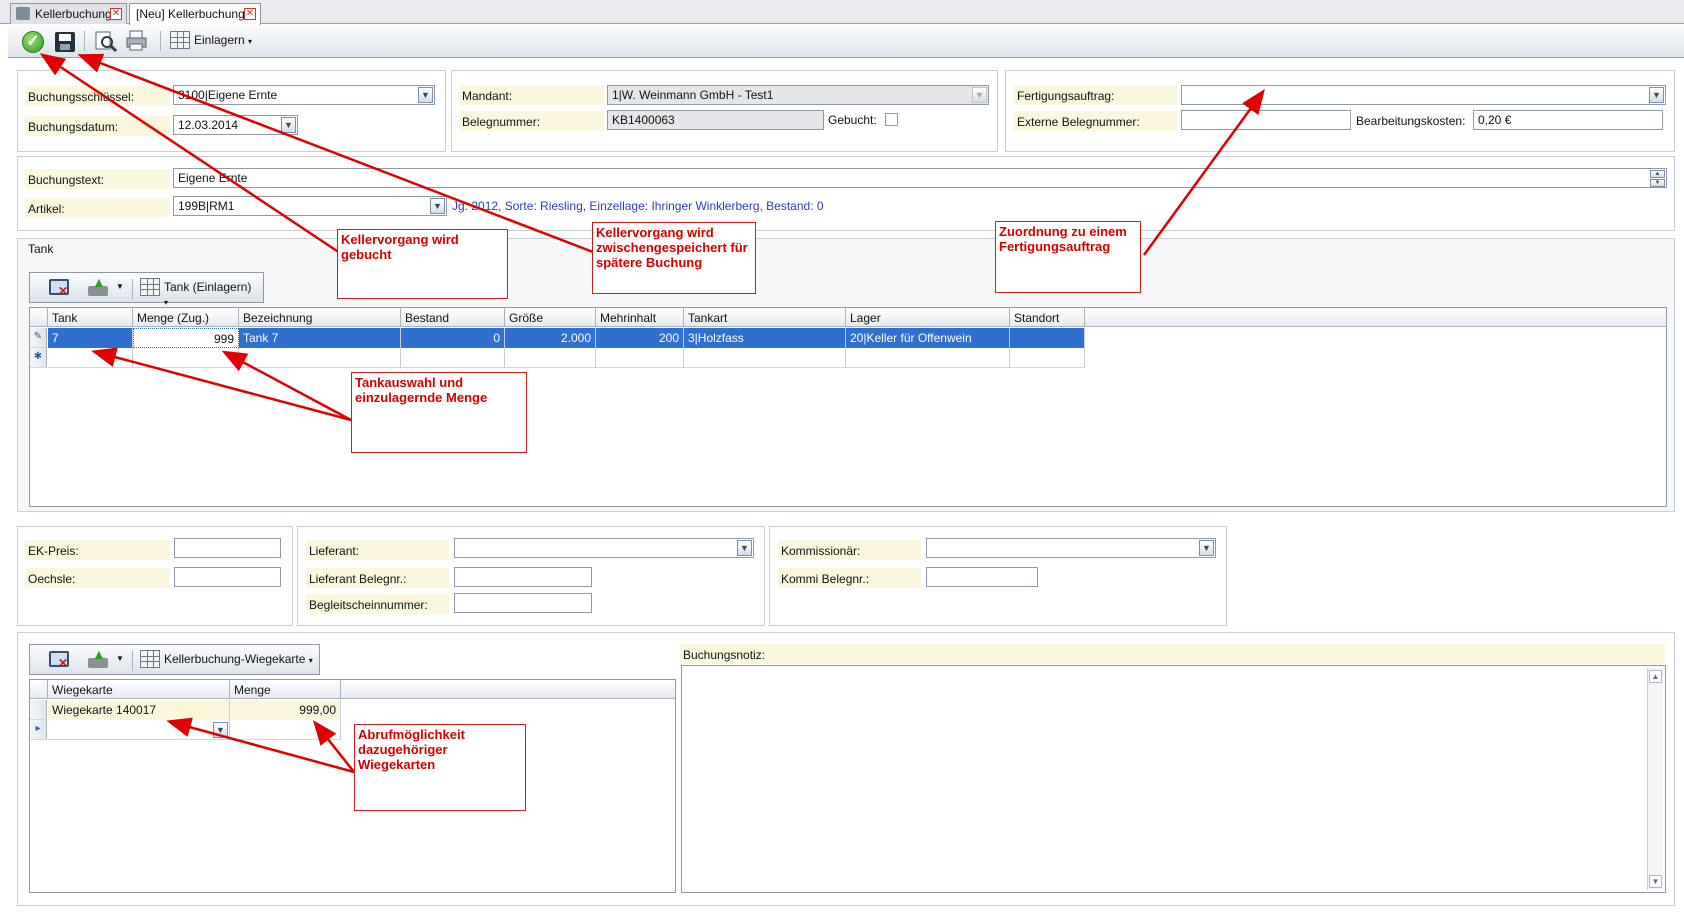 This screenshot has height=912, width=1684. What do you see at coordinates (1203, 172) in the screenshot?
I see `arrow-to-fertigungsauftrag` at bounding box center [1203, 172].